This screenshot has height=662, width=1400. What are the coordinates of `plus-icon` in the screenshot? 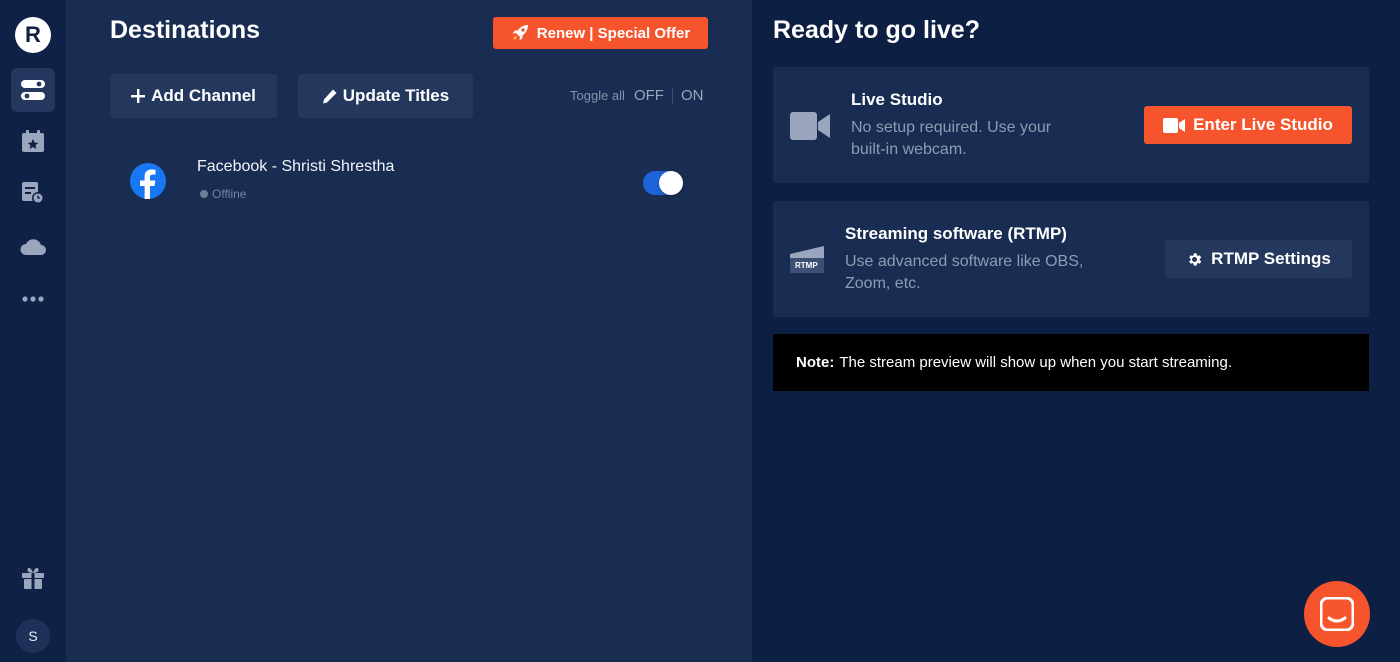 It's located at (138, 96).